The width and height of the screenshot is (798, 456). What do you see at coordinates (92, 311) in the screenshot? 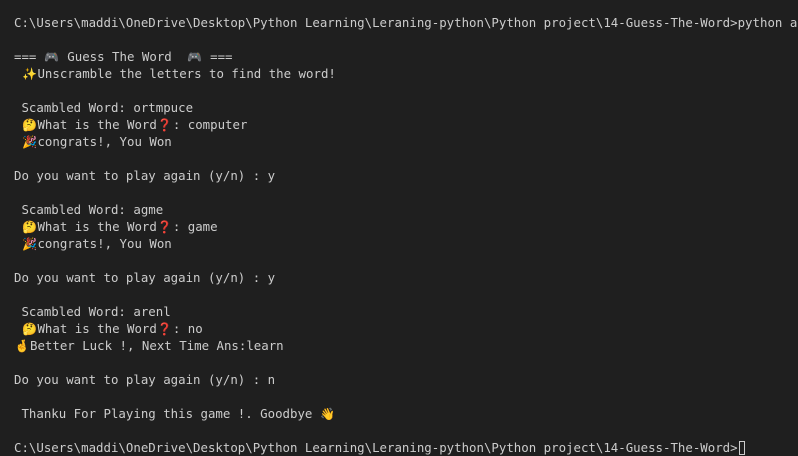
I see `scrambled-word-line: Scambled Word: arenl` at bounding box center [92, 311].